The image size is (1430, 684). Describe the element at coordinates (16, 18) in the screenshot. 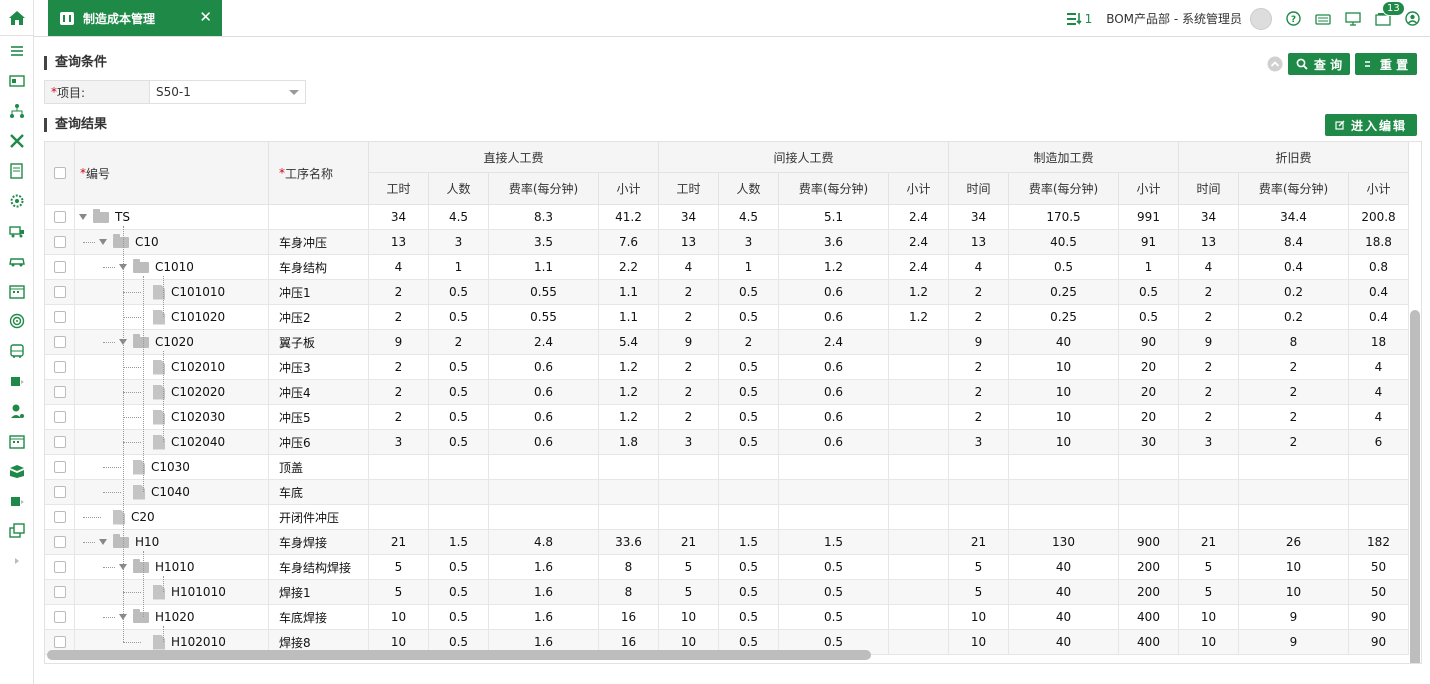

I see `home-button` at that location.